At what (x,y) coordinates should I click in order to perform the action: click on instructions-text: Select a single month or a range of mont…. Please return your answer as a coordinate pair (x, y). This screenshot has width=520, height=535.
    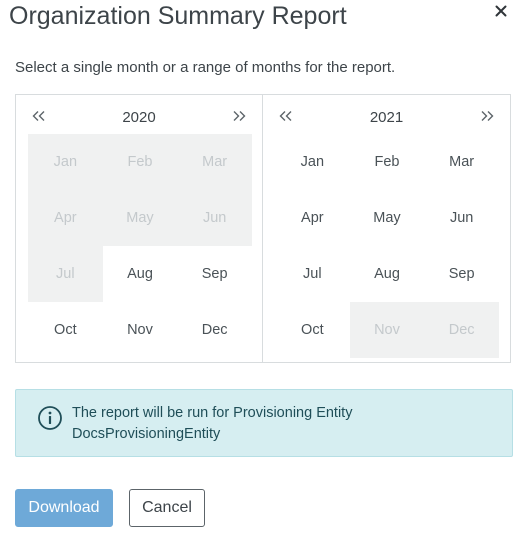
    Looking at the image, I should click on (205, 67).